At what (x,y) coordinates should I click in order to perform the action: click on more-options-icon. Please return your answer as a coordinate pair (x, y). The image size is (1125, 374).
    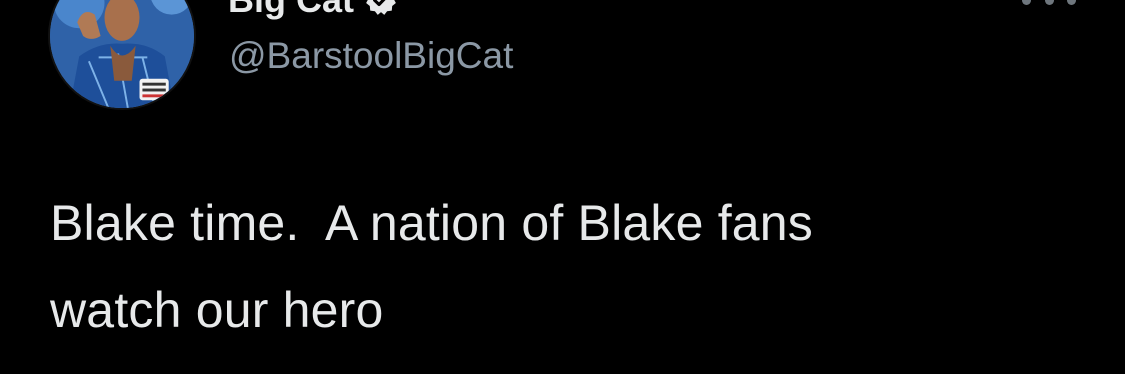
    Looking at the image, I should click on (1026, 2).